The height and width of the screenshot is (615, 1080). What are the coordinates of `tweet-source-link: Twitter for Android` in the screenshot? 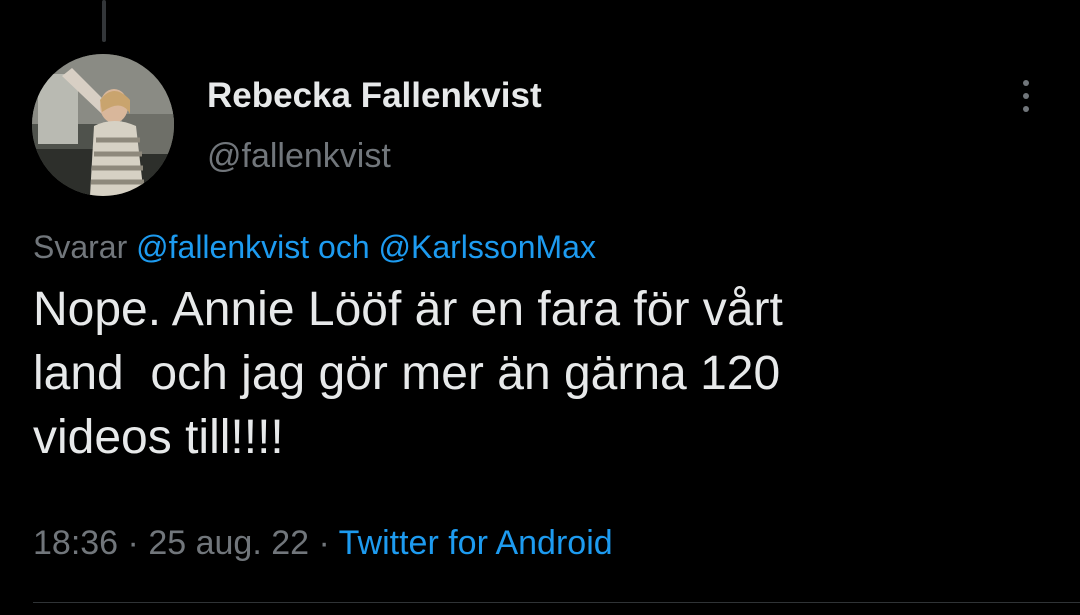 It's located at (476, 543).